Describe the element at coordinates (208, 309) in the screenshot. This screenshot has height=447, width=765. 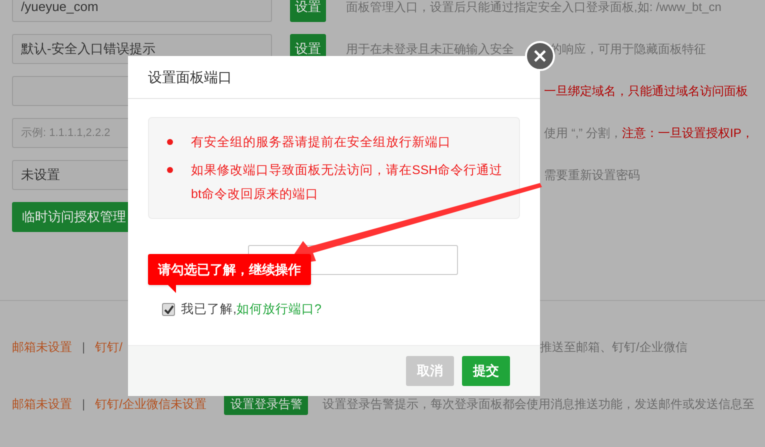
I see `acknowledge-label: 我已了解,` at that location.